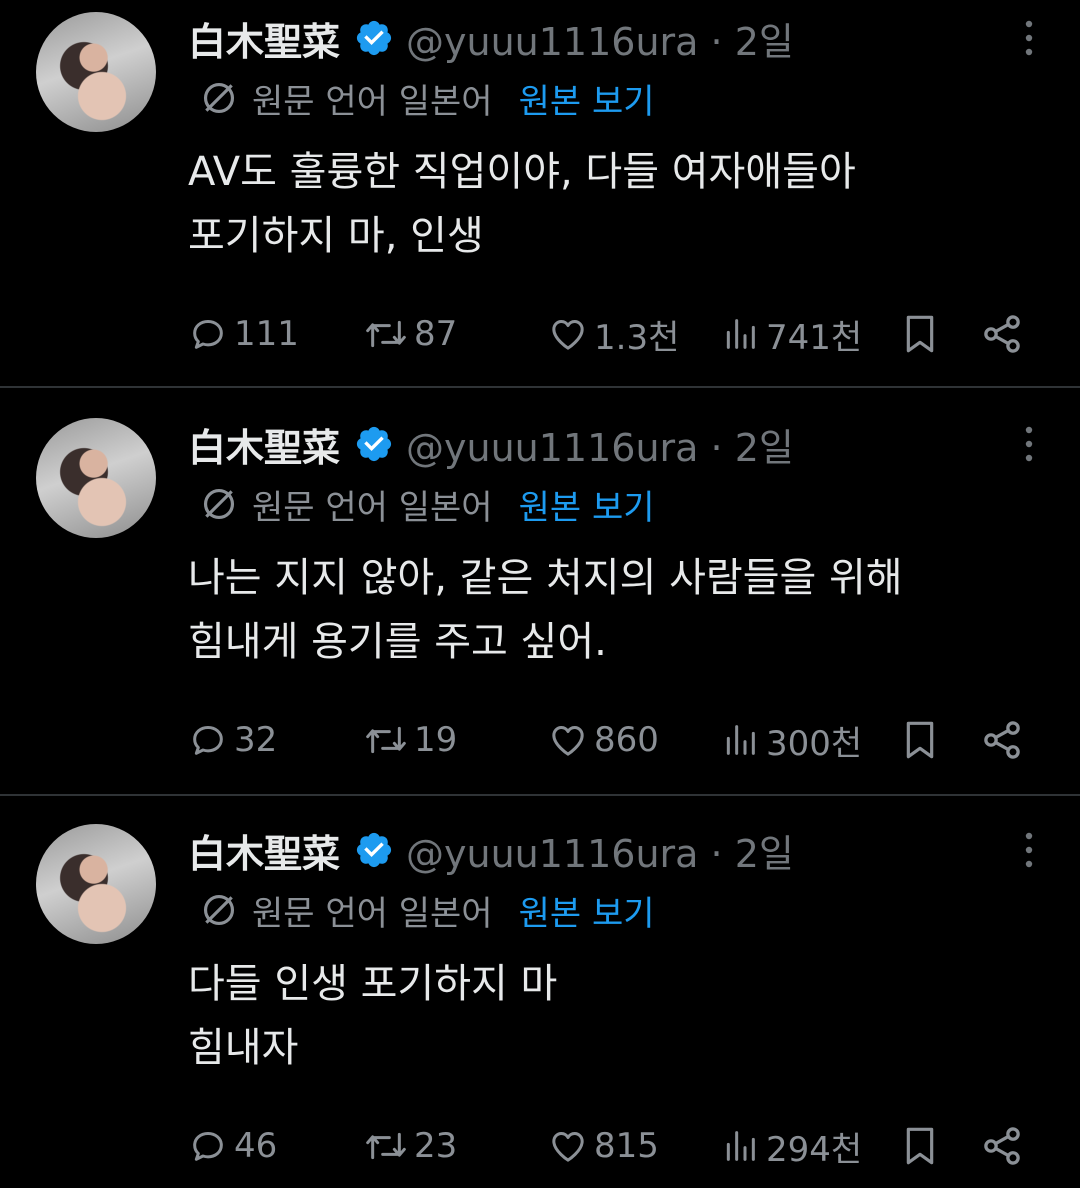 The width and height of the screenshot is (1080, 1188). I want to click on like-button: 860, so click(603, 740).